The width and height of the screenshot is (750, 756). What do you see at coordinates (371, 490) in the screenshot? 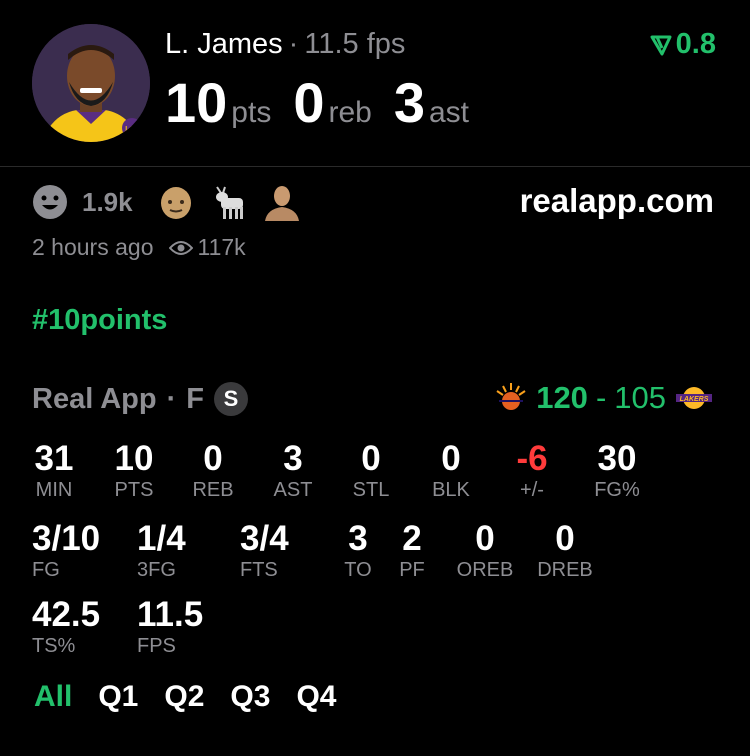
I see `stat-label: STL` at bounding box center [371, 490].